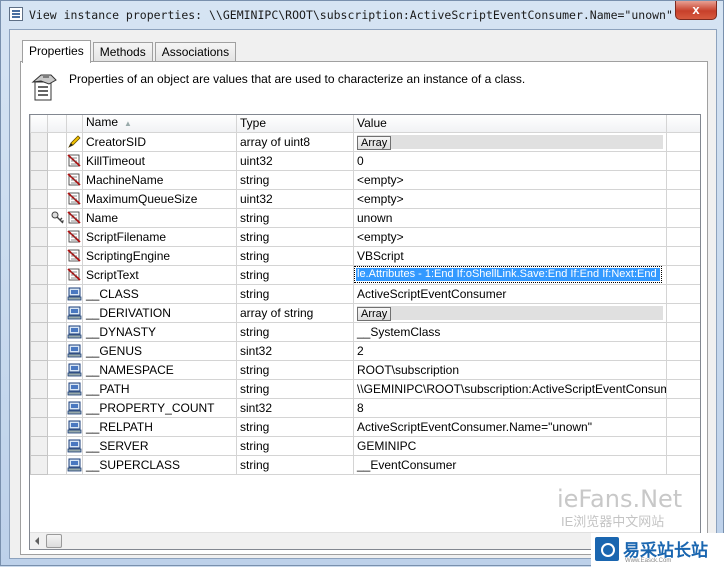 The height and width of the screenshot is (567, 724). What do you see at coordinates (159, 255) in the screenshot?
I see `property-name: ScriptingEngine` at bounding box center [159, 255].